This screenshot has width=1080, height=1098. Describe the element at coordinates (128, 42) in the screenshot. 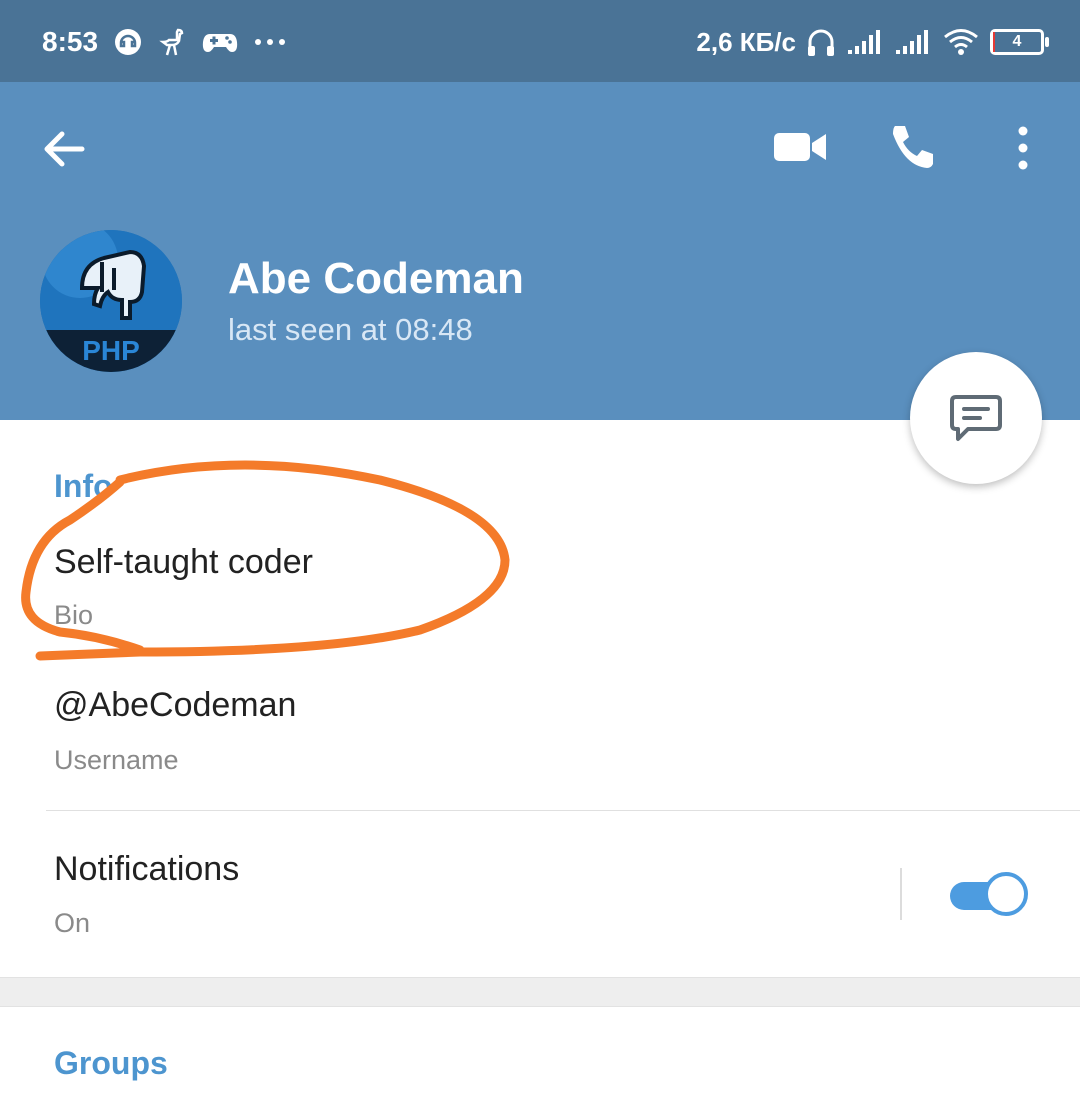

I see `headset-app-icon` at that location.